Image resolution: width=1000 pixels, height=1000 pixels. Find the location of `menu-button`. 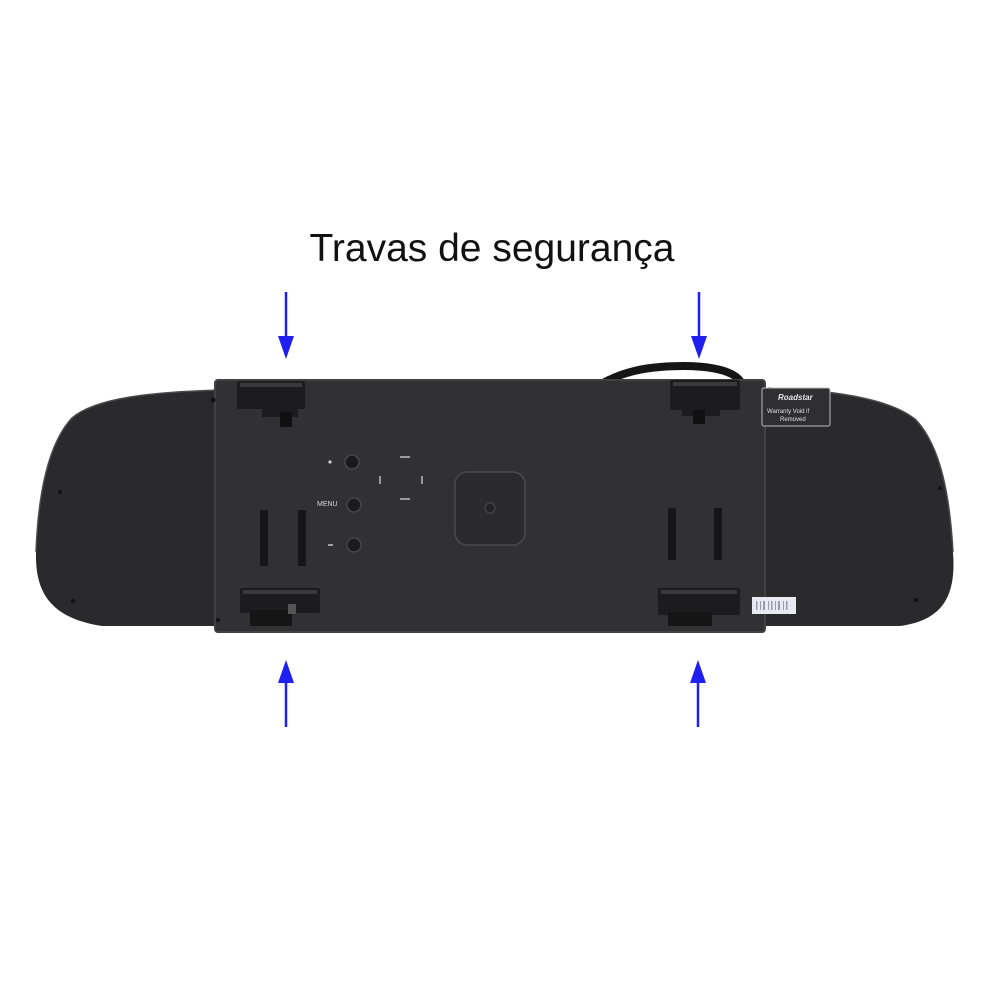

menu-button is located at coordinates (354, 505).